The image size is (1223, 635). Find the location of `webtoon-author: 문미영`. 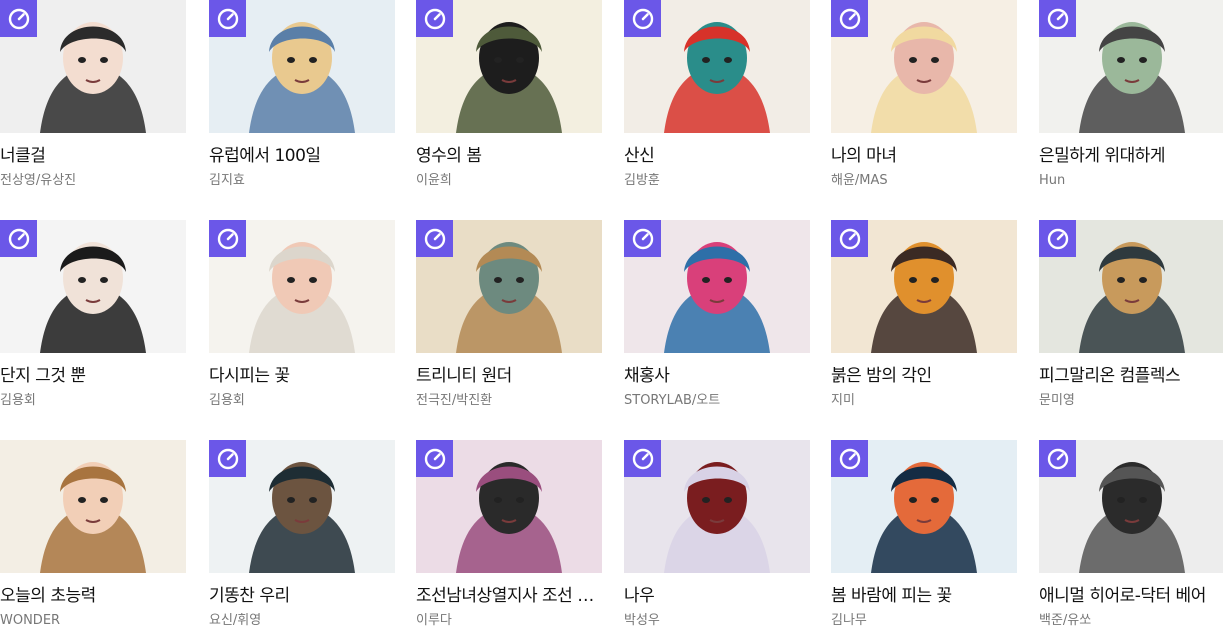

webtoon-author: 문미영 is located at coordinates (1057, 400).